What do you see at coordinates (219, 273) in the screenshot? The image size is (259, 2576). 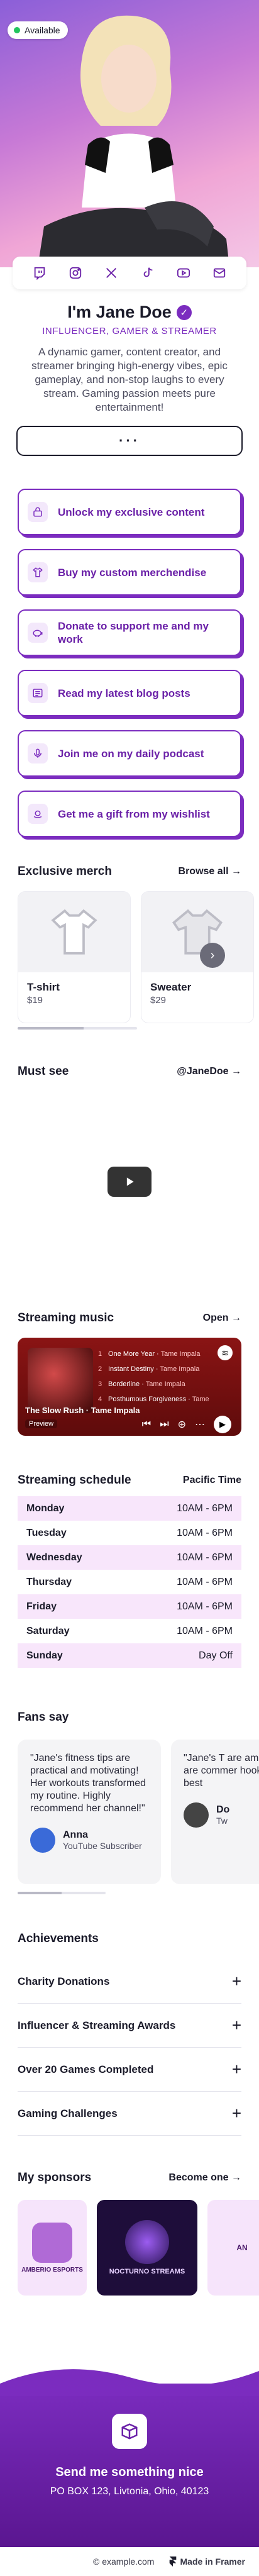 I see `mail-icon` at bounding box center [219, 273].